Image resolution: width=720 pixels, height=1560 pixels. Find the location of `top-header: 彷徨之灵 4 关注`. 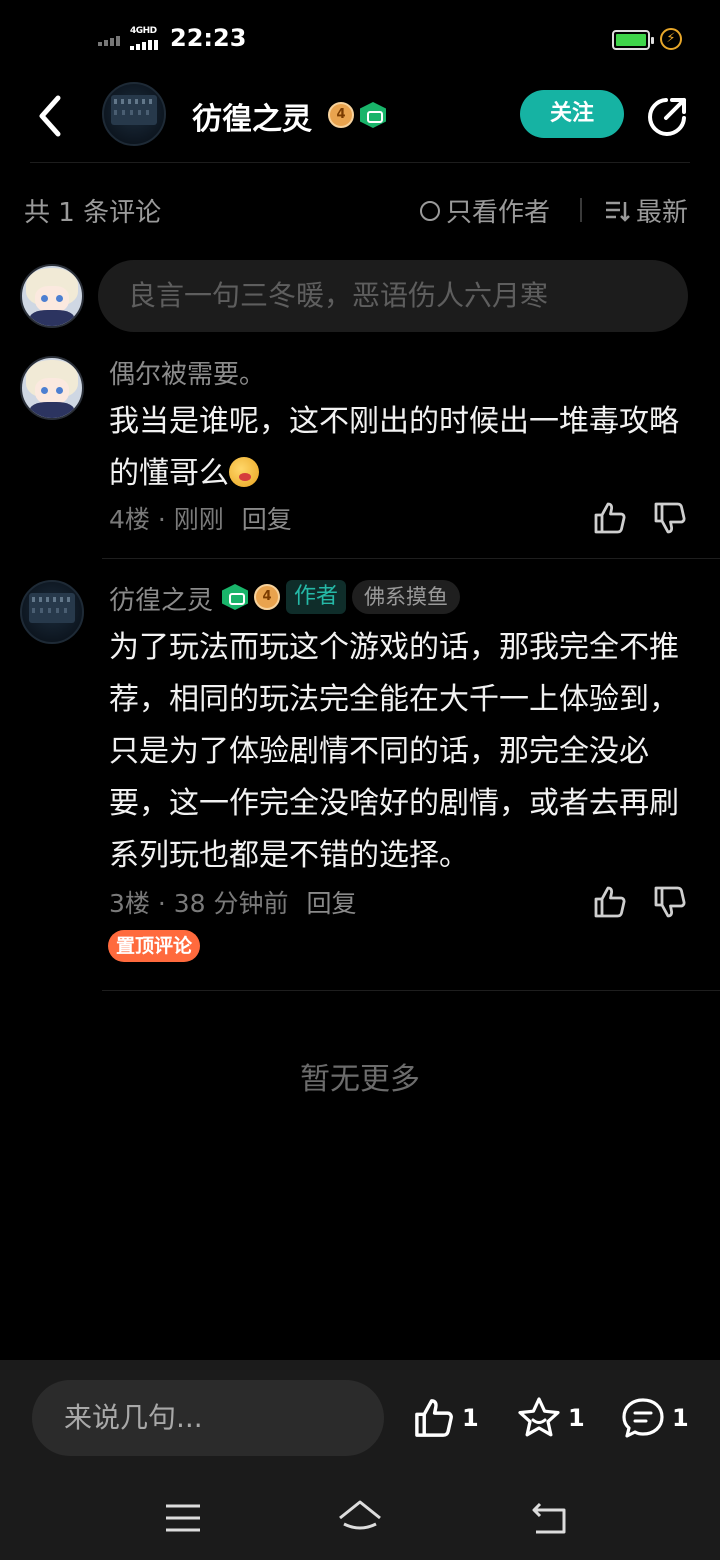

top-header: 彷徨之灵 4 关注 is located at coordinates (360, 122).